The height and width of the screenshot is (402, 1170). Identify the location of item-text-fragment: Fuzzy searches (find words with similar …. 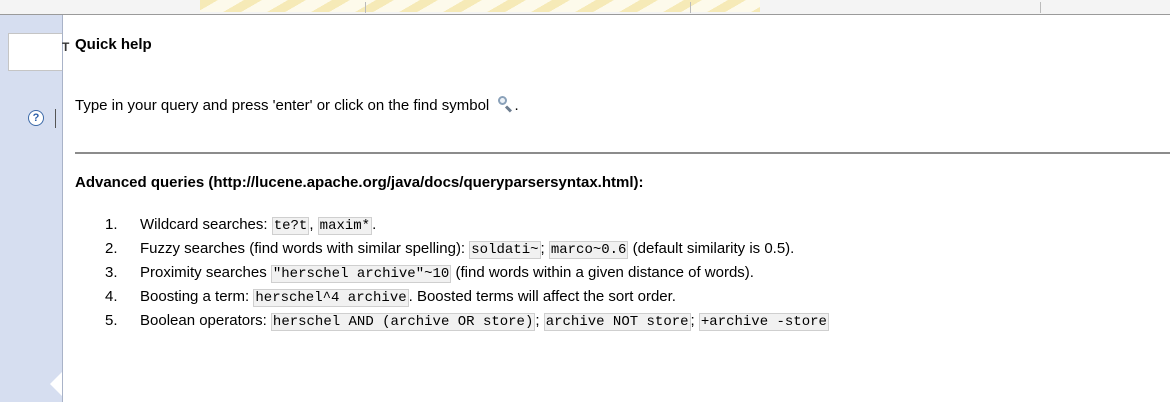
(305, 248).